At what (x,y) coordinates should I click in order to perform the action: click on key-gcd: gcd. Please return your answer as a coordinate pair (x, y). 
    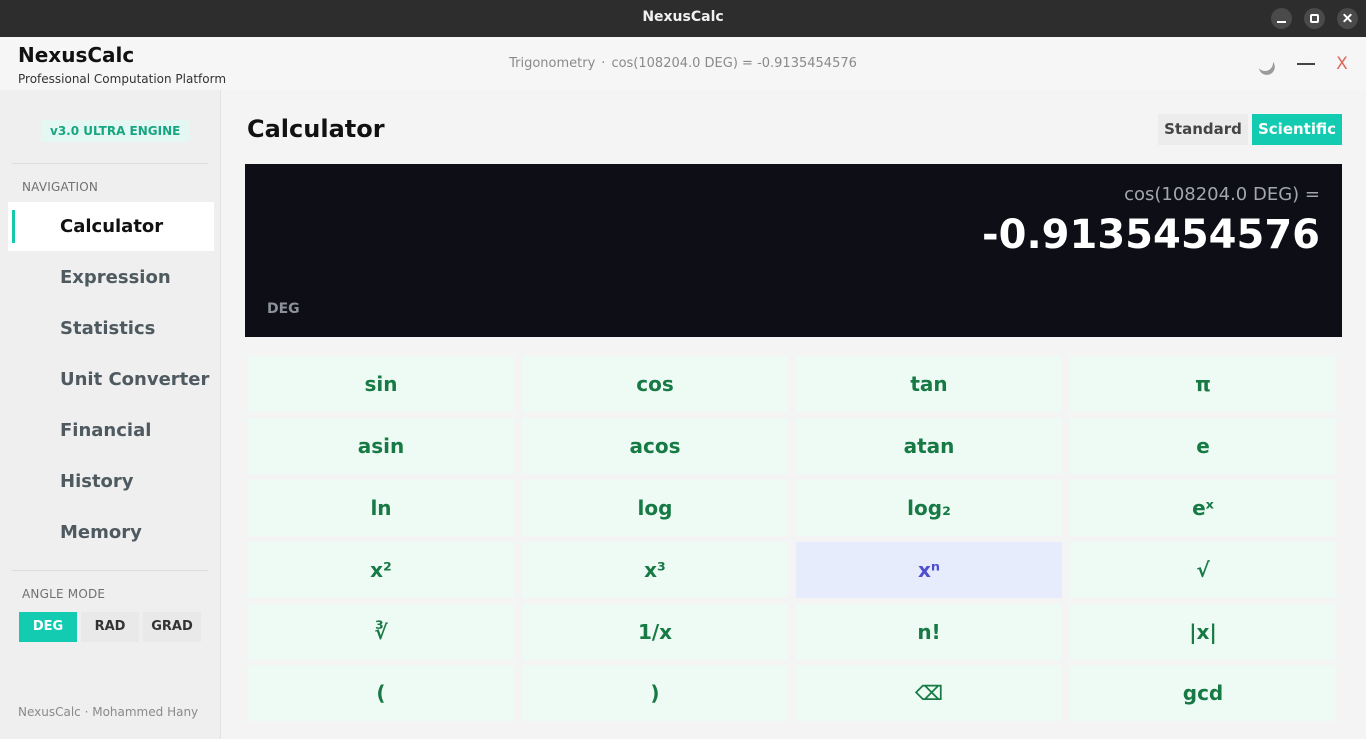
    Looking at the image, I should click on (1203, 693).